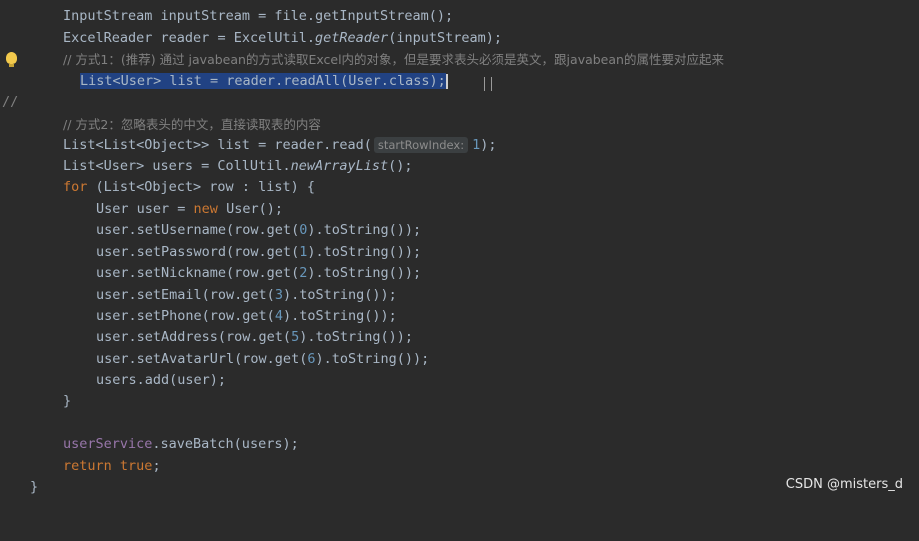  I want to click on keyword-token: new, so click(205, 209).